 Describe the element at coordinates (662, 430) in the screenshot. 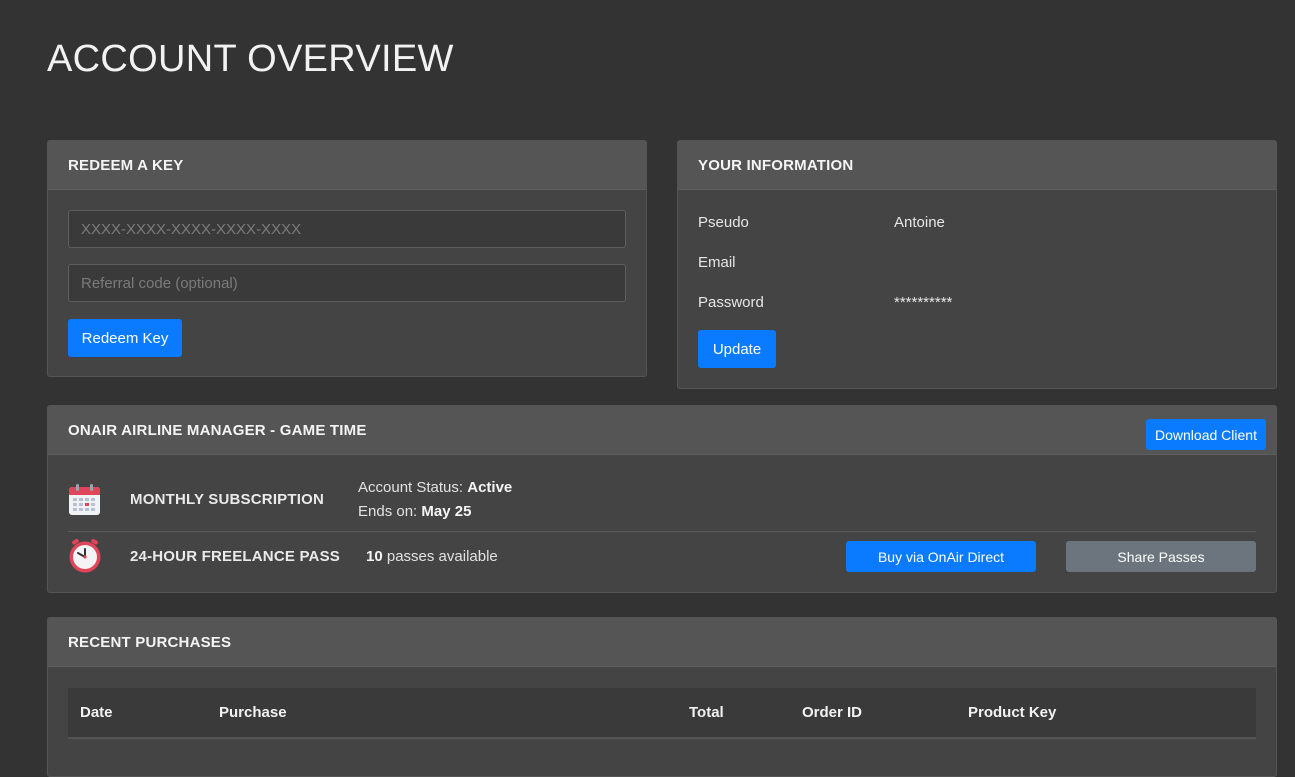

I see `game-time-heading: ONAIR AIRLINE MANAGER - GAME TIME` at that location.